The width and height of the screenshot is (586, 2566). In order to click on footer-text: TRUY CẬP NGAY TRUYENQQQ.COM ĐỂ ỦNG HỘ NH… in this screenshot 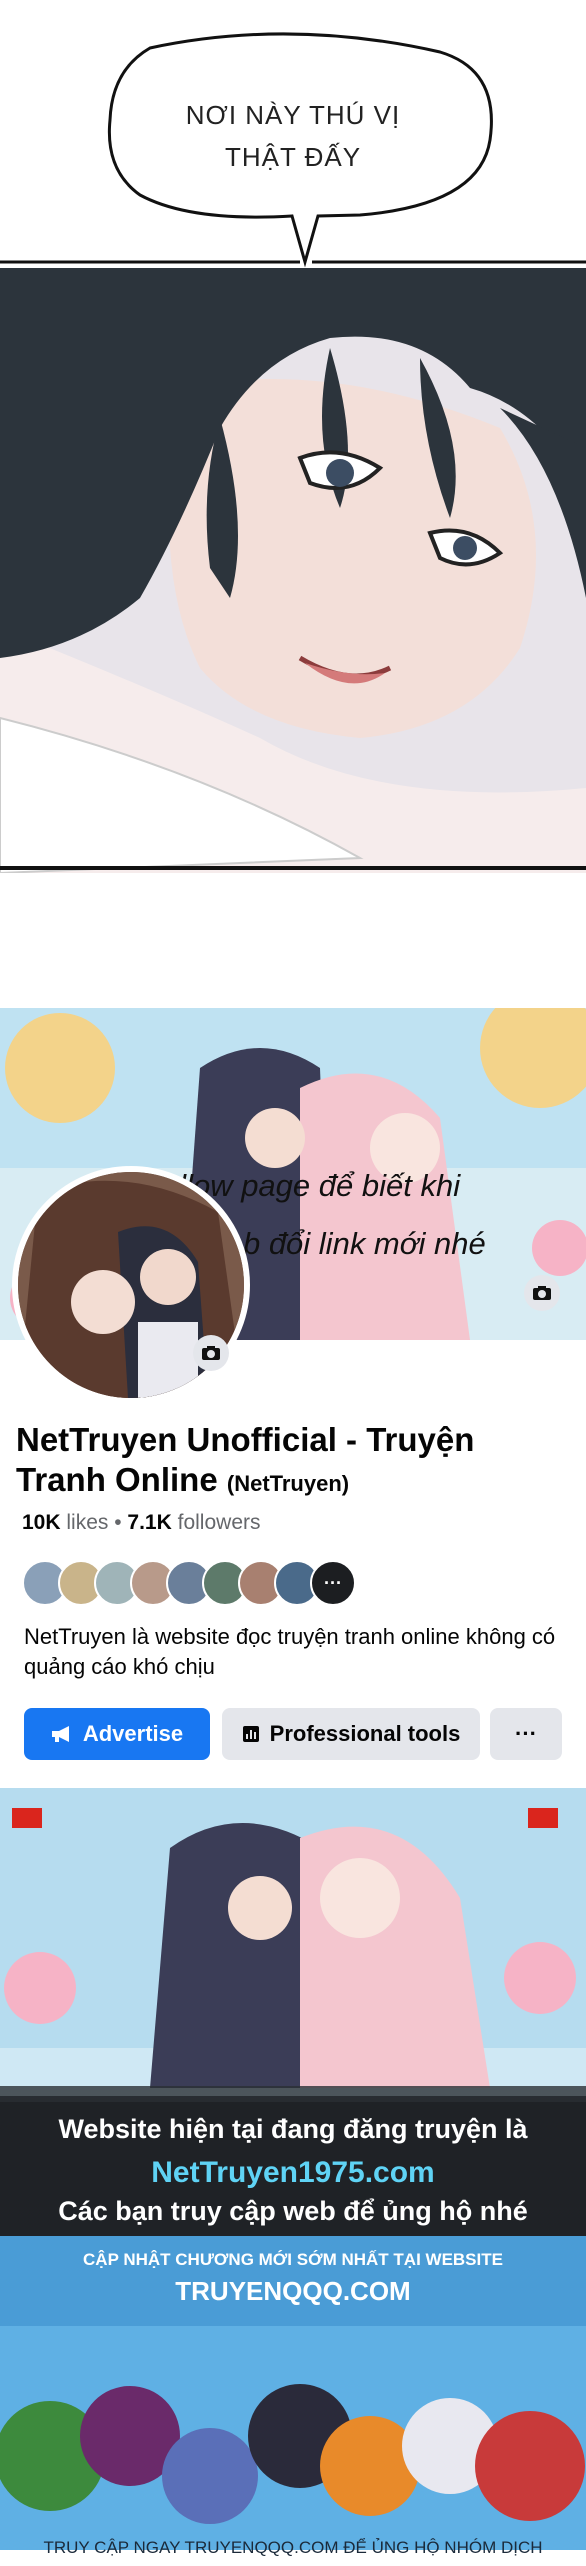, I will do `click(293, 2547)`.